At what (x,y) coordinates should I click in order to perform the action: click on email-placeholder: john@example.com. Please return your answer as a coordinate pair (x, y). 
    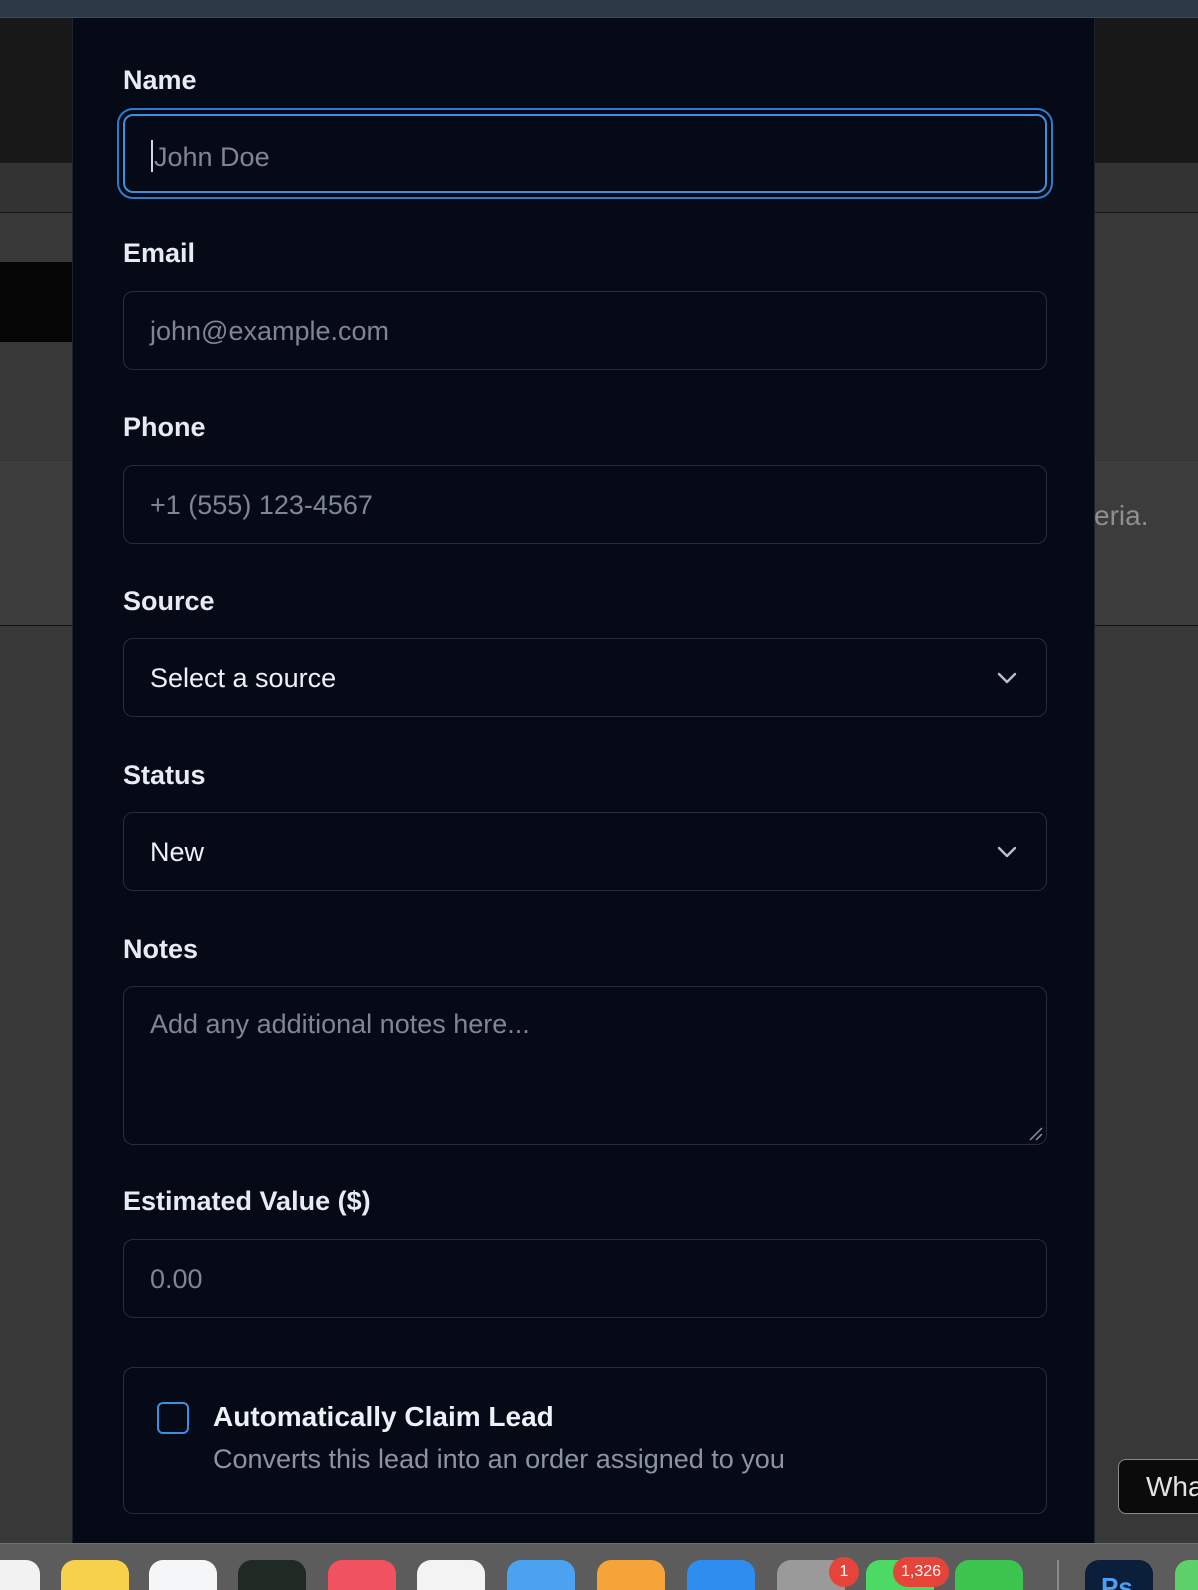
    Looking at the image, I should click on (270, 331).